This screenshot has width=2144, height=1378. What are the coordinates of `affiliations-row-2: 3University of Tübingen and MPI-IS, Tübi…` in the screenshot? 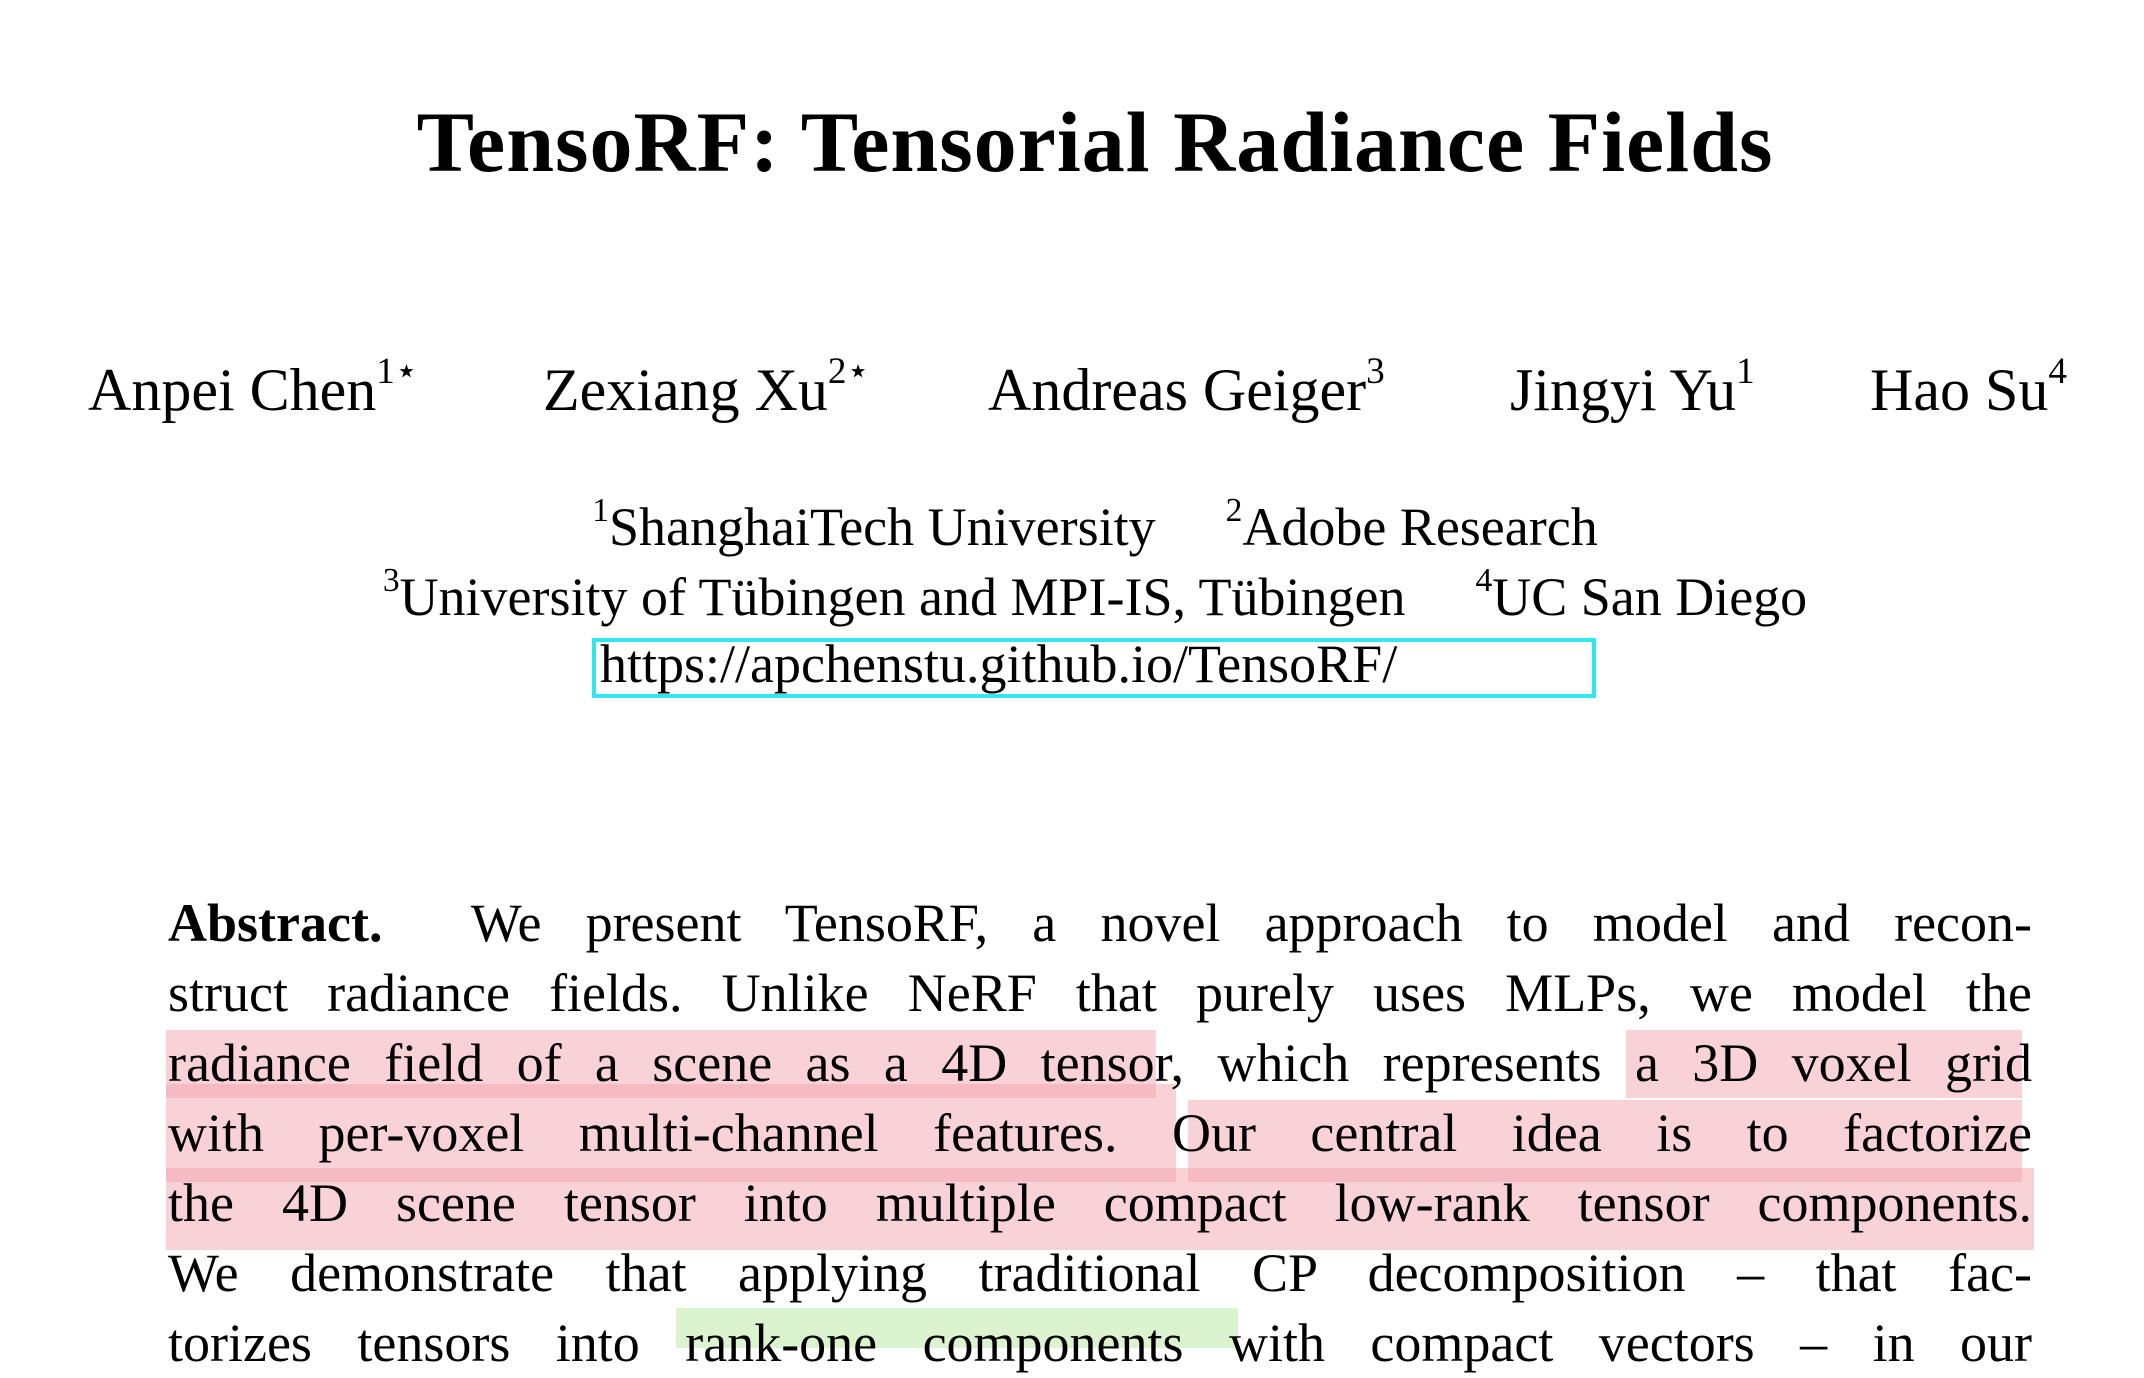 It's located at (1072, 597).